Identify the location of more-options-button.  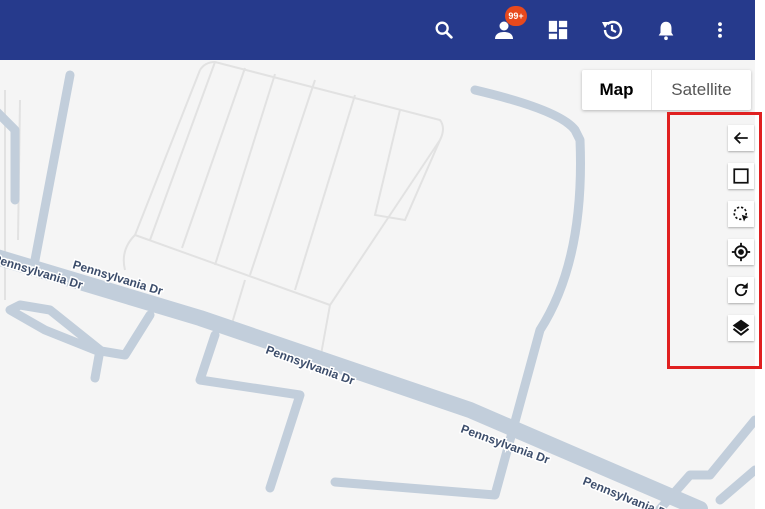
(720, 30).